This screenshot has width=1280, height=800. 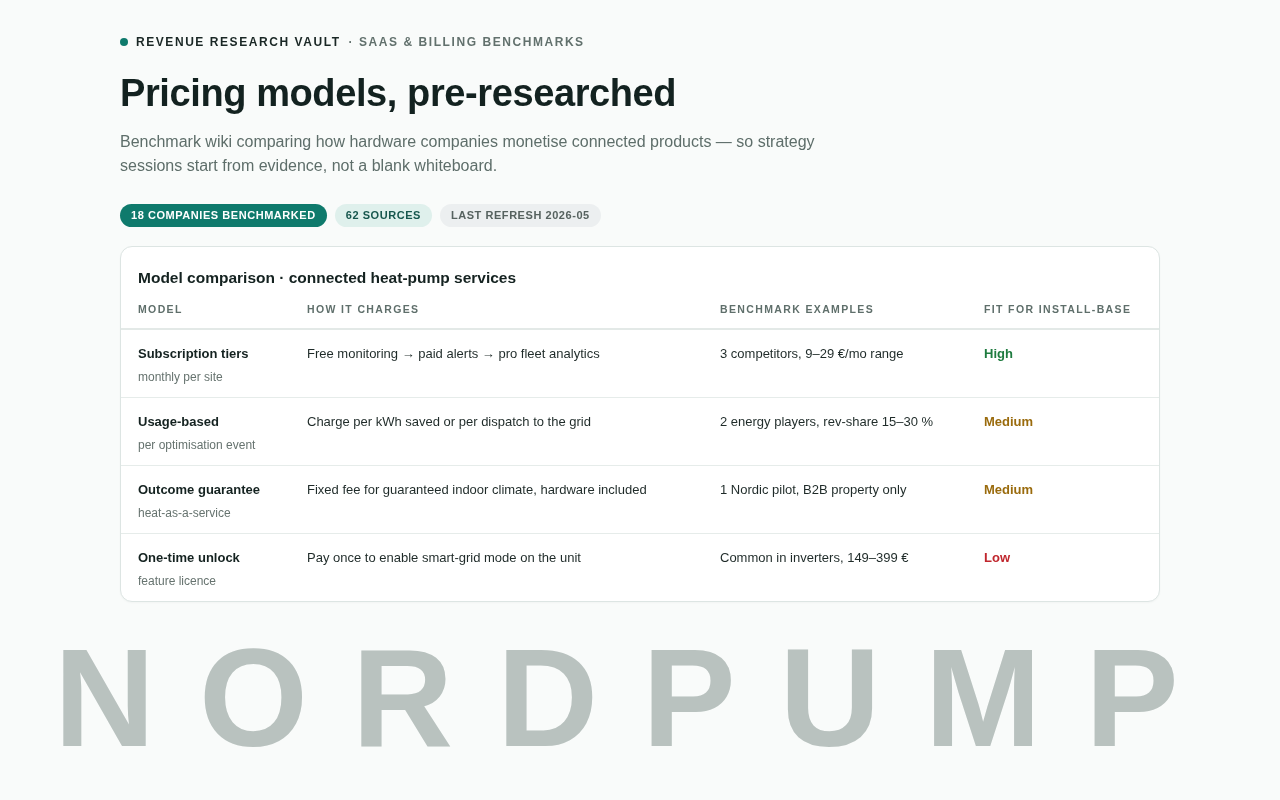 What do you see at coordinates (468, 154) in the screenshot?
I see `page-description: Benchmark wiki comparing how hardware companies monetise connected products — so strategy sessions start from evidence, not a blank whiteboard.` at bounding box center [468, 154].